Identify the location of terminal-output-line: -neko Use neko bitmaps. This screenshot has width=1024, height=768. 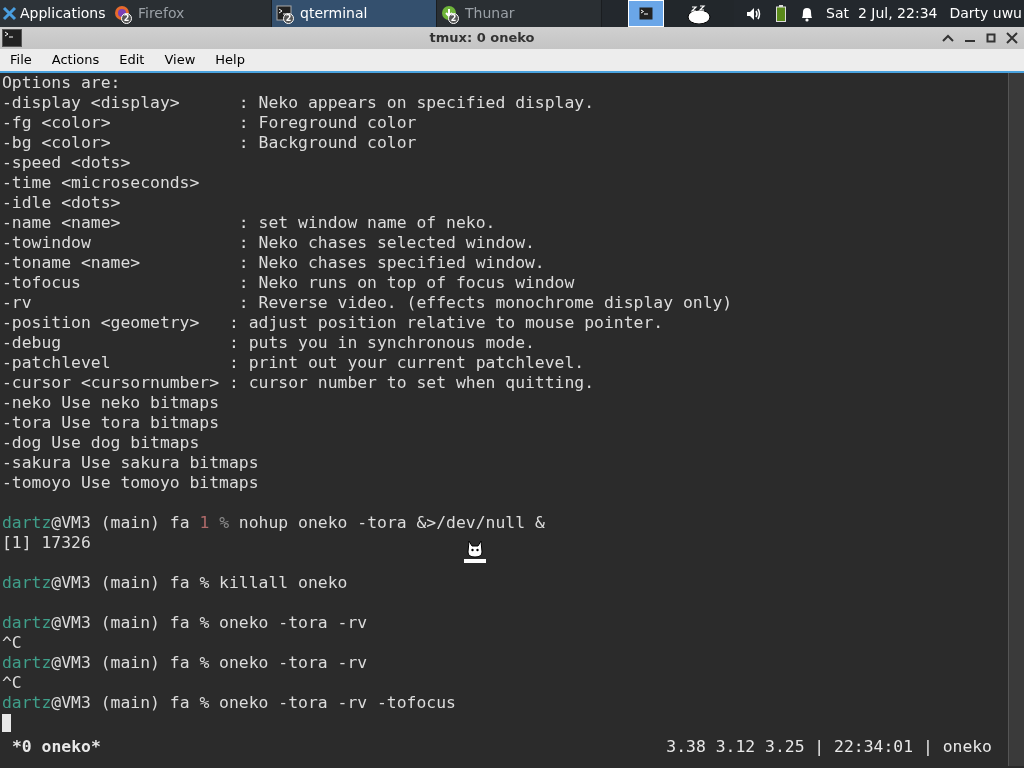
(111, 402).